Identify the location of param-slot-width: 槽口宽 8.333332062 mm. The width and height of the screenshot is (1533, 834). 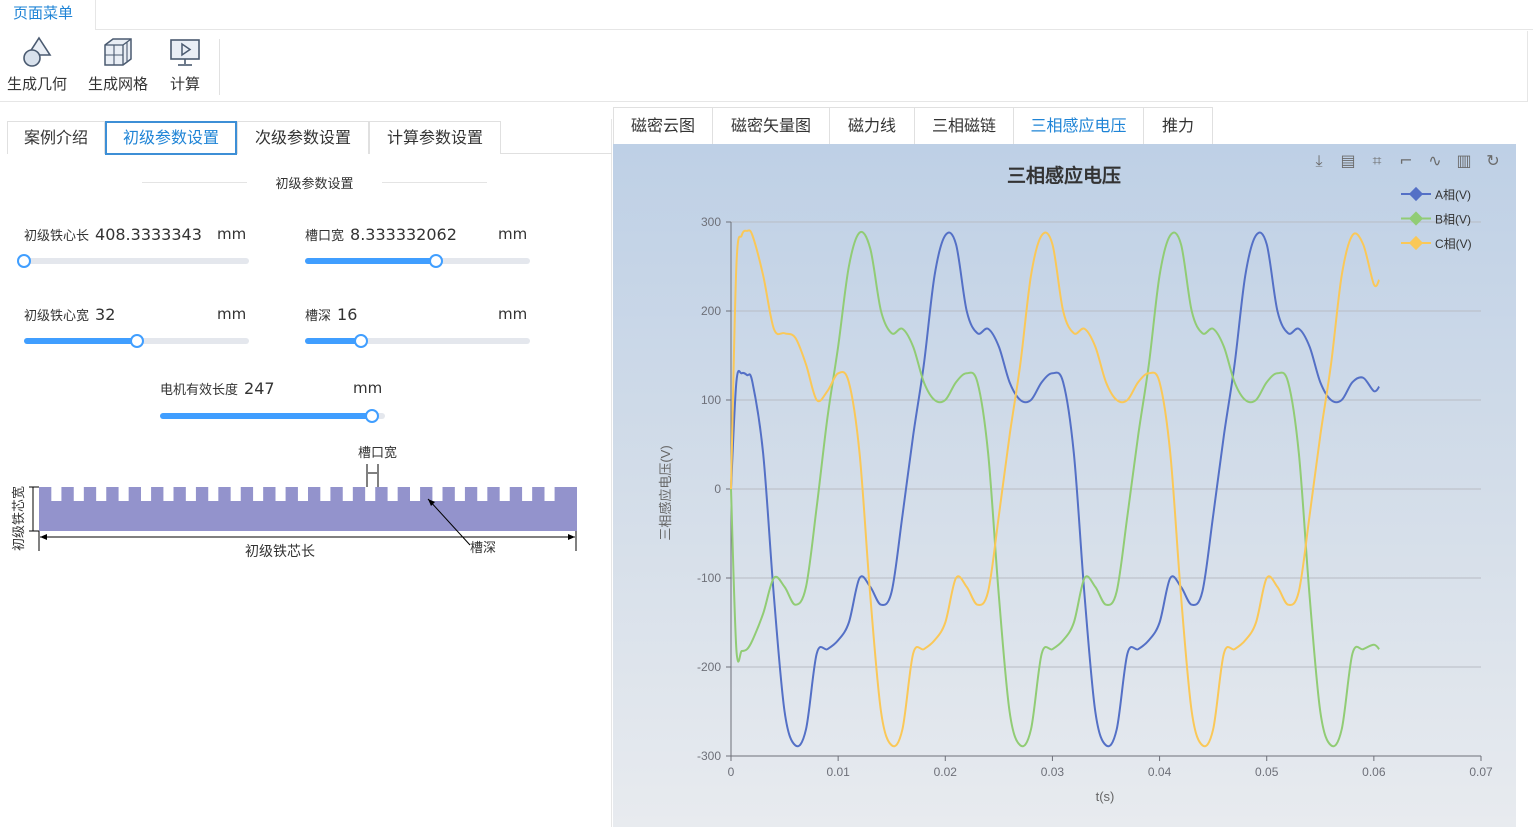
(420, 234).